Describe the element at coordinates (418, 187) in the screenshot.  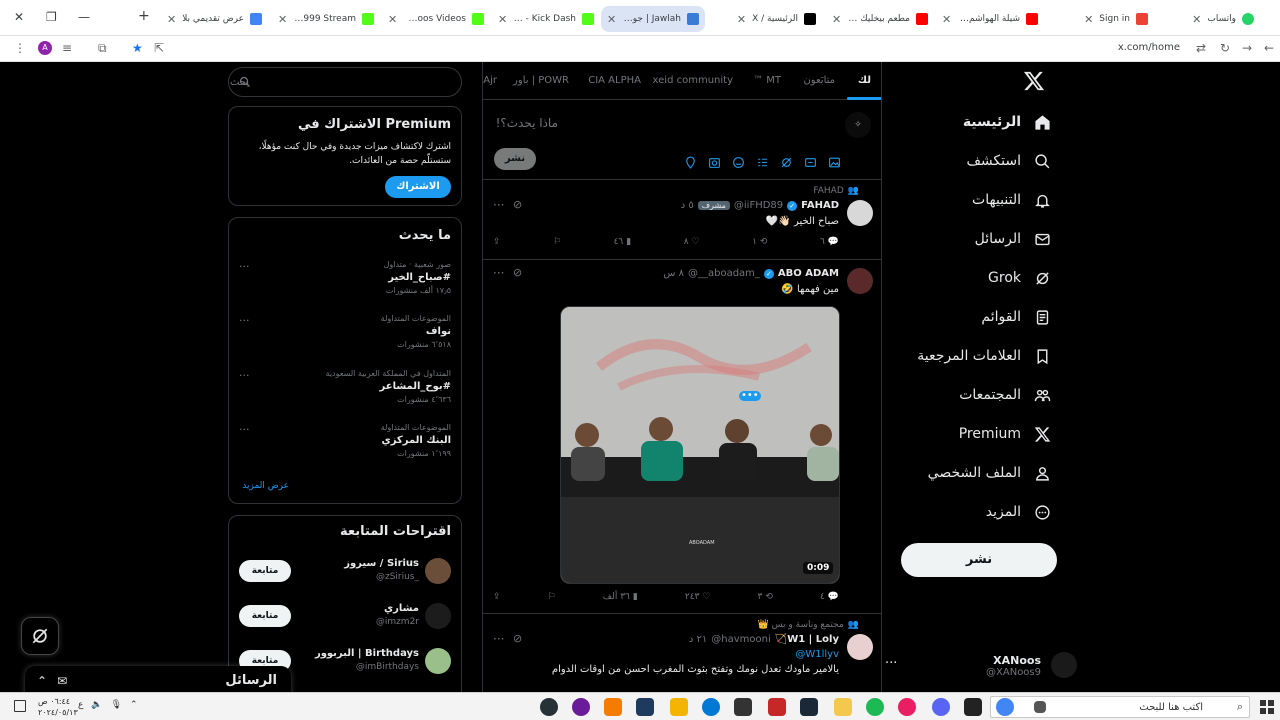
I see `subscribe-button: الاشتراك` at that location.